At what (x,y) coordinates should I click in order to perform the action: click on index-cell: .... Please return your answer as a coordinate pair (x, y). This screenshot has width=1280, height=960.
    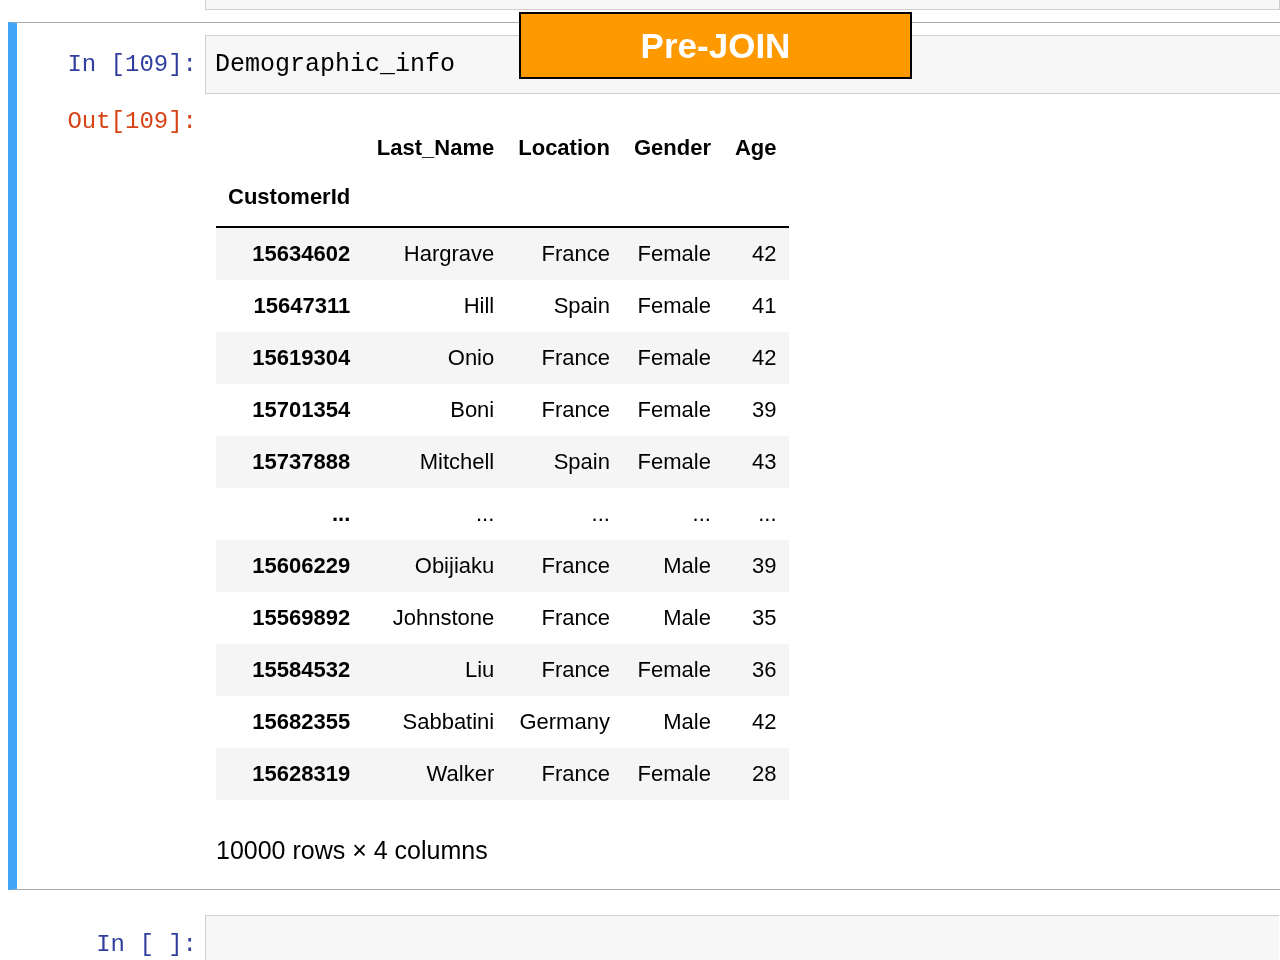
    Looking at the image, I should click on (289, 514).